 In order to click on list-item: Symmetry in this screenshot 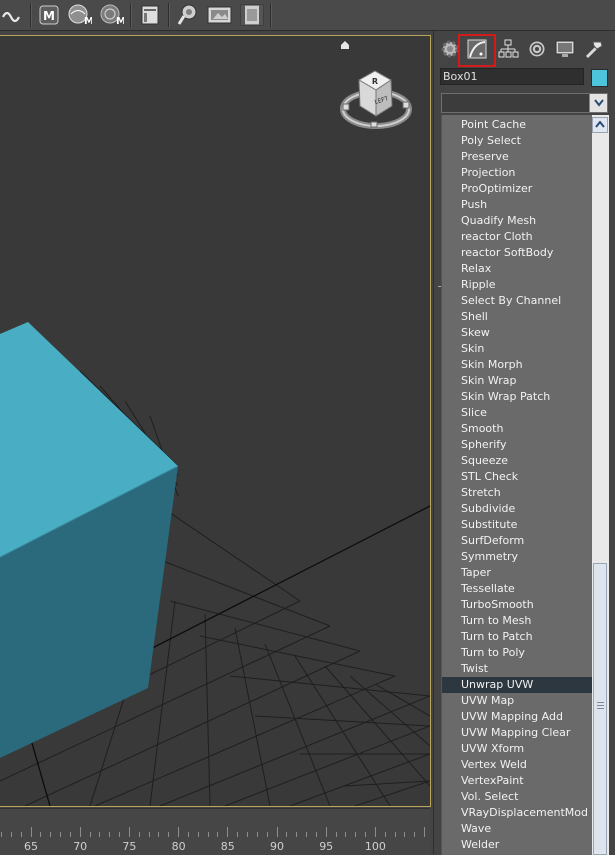, I will do `click(517, 557)`.